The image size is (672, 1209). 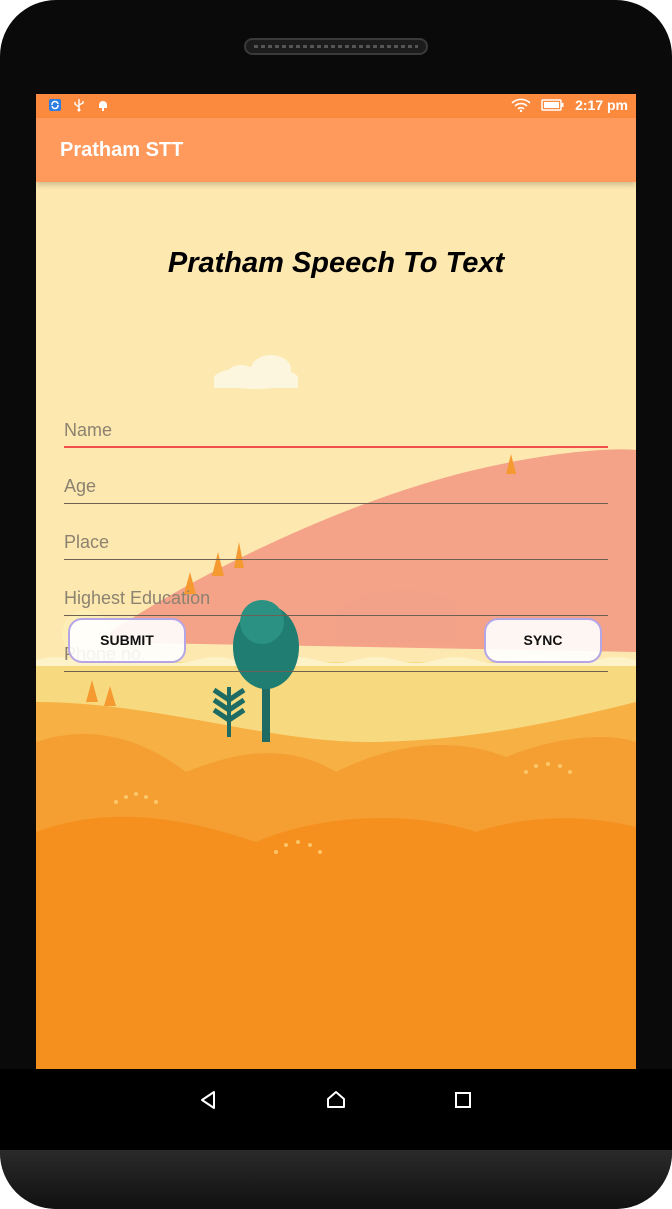 I want to click on page-heading: Pratham Speech To Text, so click(x=336, y=263).